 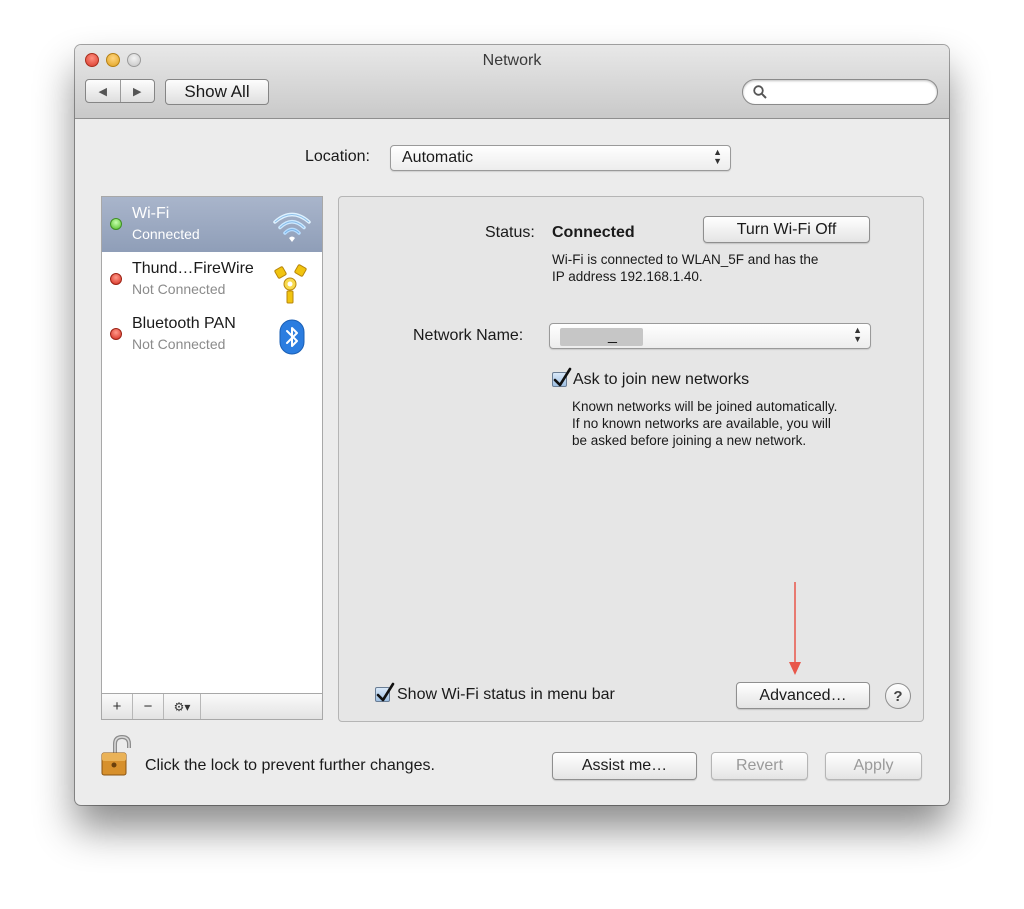 What do you see at coordinates (292, 227) in the screenshot?
I see `wifi-icon` at bounding box center [292, 227].